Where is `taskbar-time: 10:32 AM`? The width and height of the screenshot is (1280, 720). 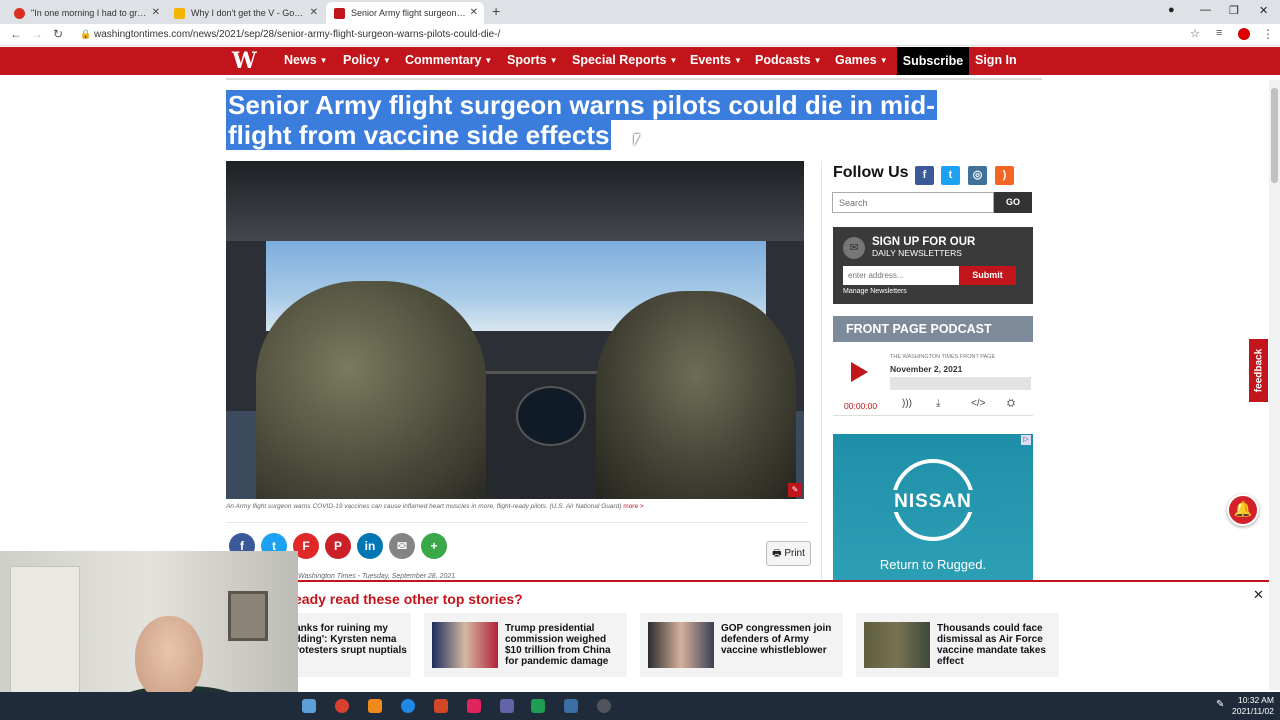 taskbar-time: 10:32 AM is located at coordinates (1256, 700).